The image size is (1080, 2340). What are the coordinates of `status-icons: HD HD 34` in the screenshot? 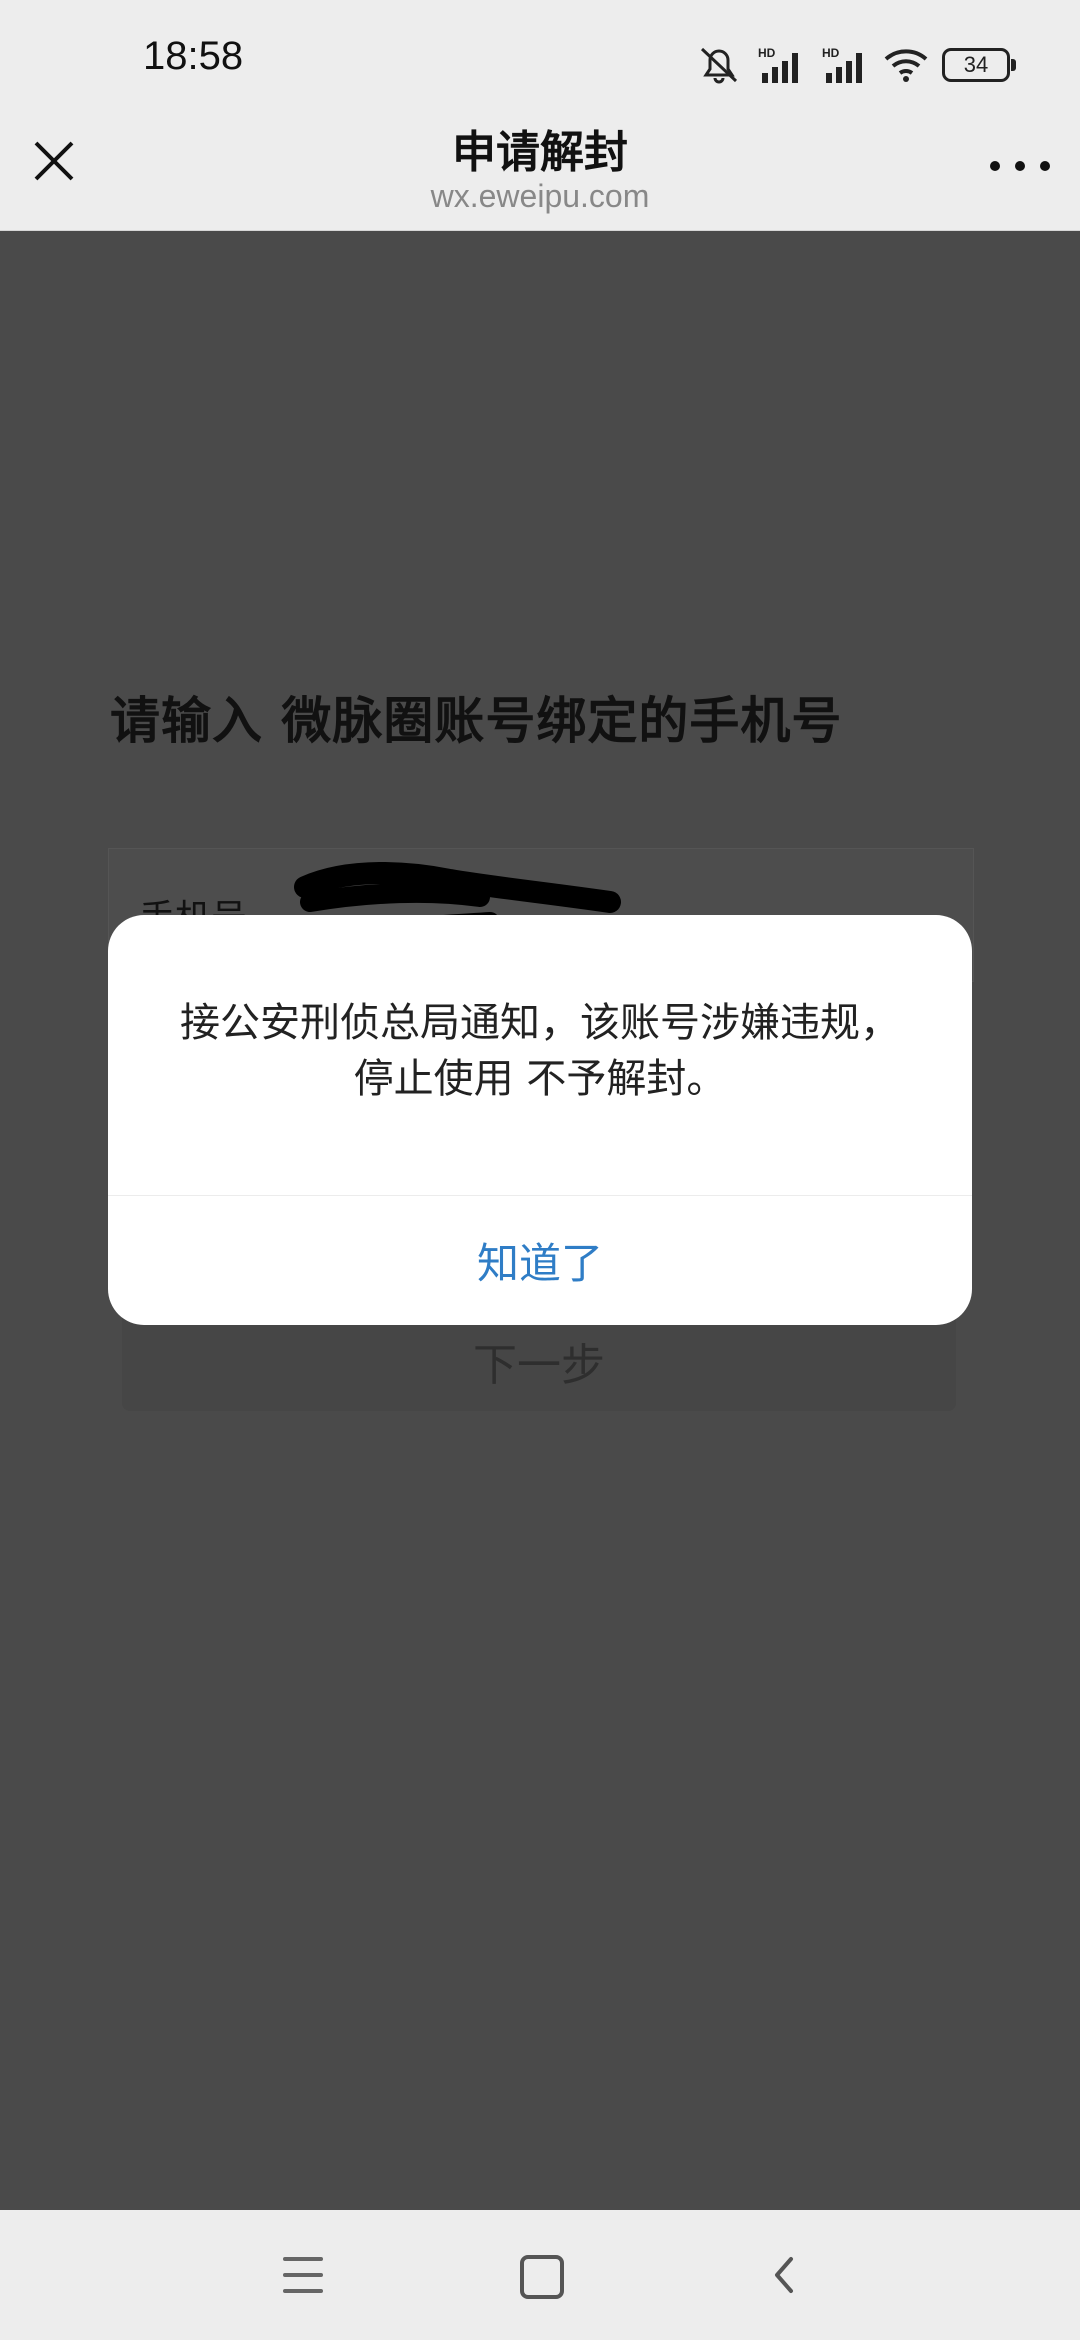 It's located at (856, 65).